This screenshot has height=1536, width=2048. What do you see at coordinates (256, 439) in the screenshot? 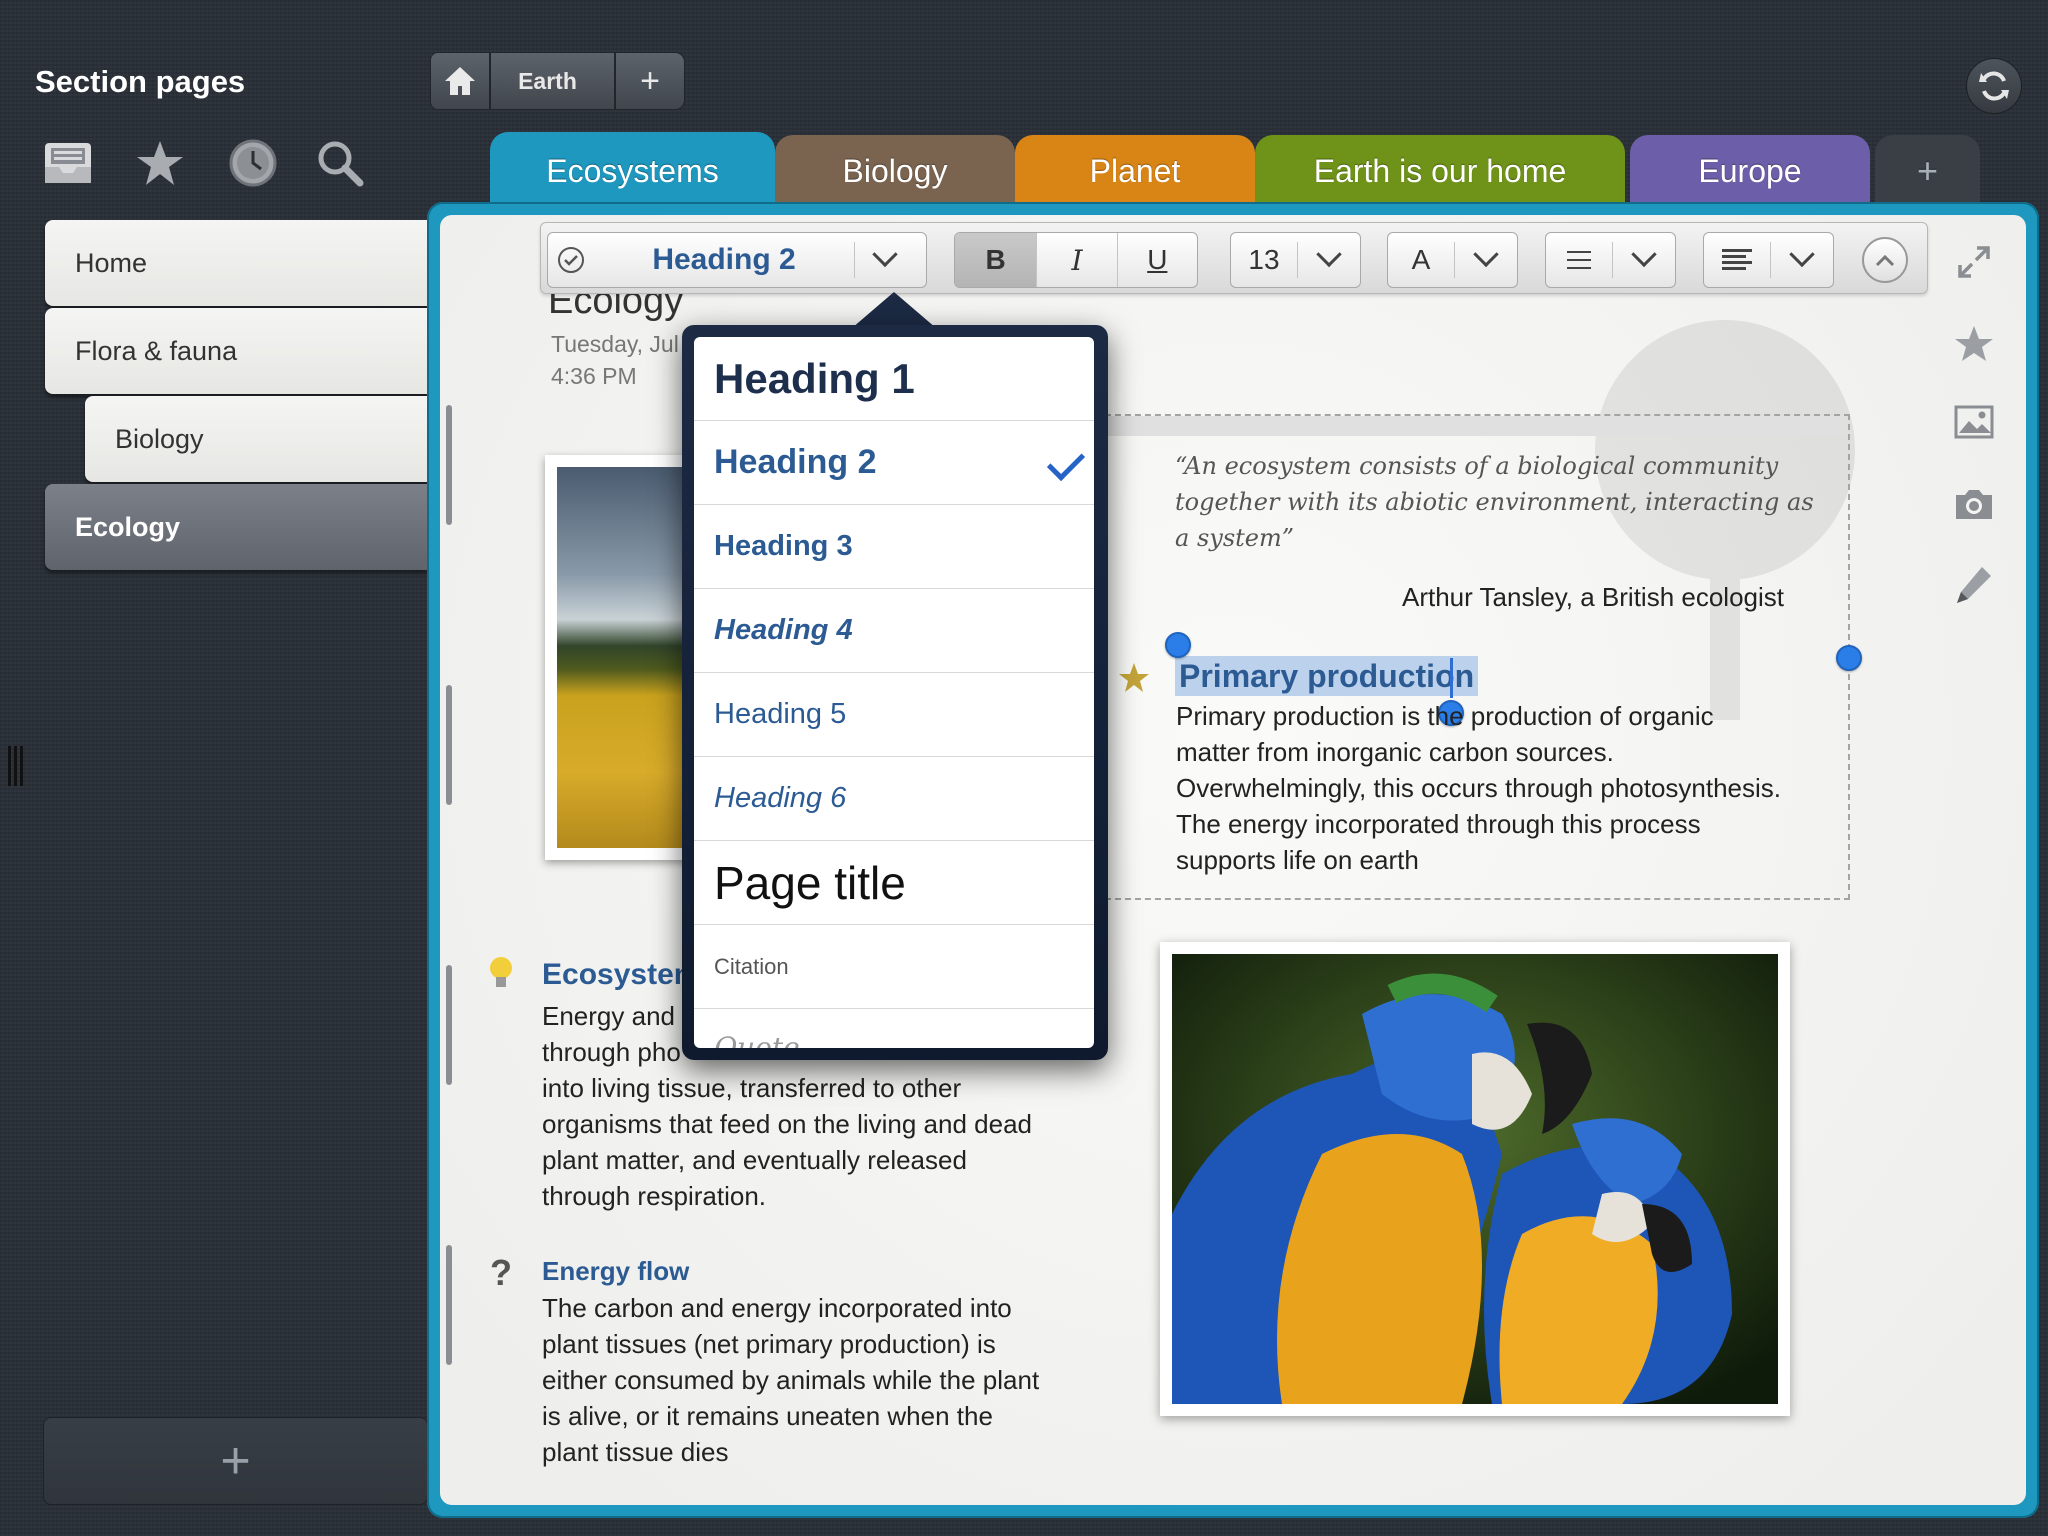
I see `page-item-biology: Biology` at bounding box center [256, 439].